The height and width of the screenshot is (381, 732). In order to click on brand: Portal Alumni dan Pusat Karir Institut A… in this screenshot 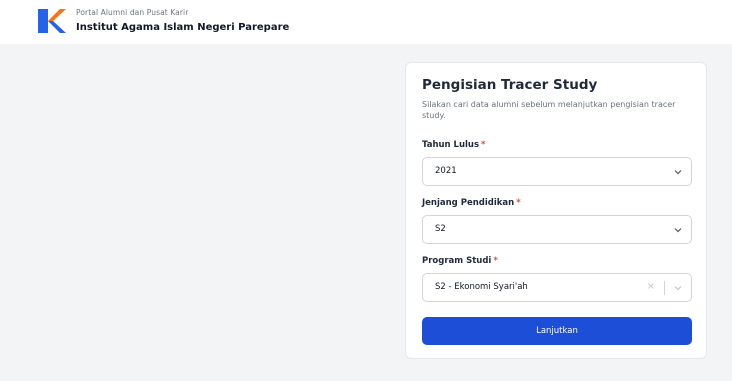, I will do `click(182, 21)`.